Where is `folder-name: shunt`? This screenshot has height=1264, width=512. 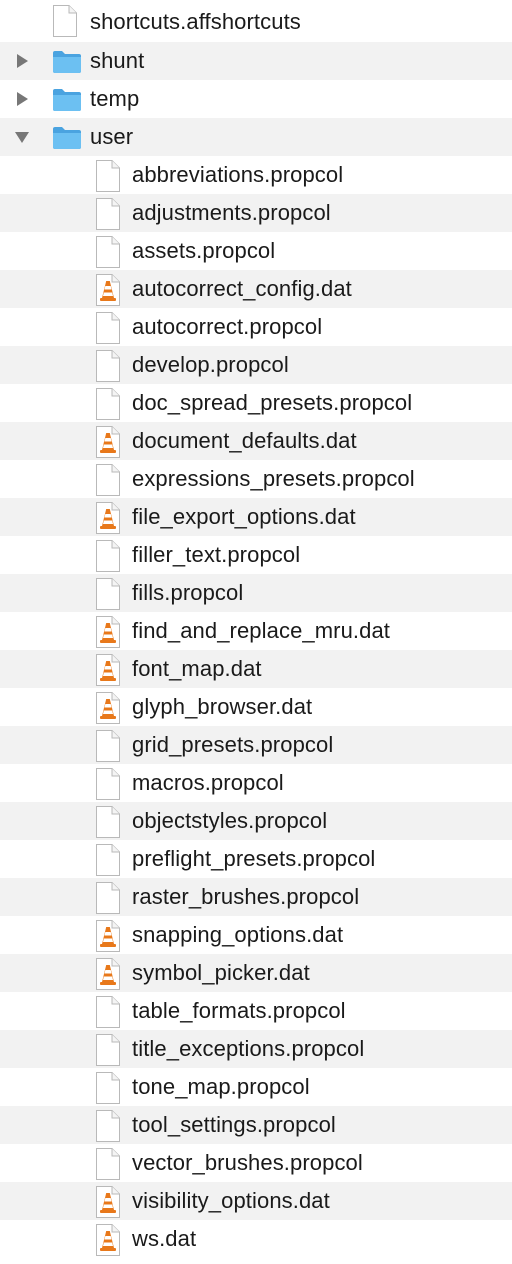
folder-name: shunt is located at coordinates (117, 60).